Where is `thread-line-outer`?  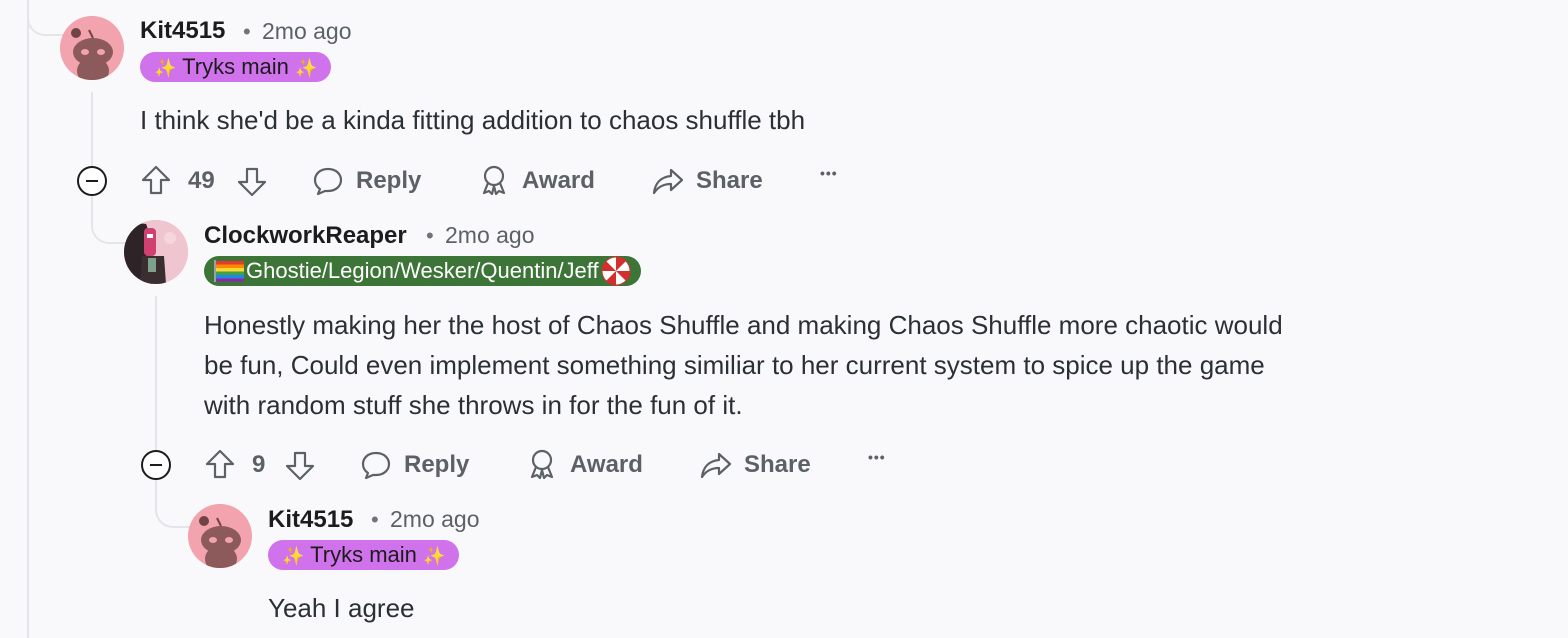
thread-line-outer is located at coordinates (28, 319).